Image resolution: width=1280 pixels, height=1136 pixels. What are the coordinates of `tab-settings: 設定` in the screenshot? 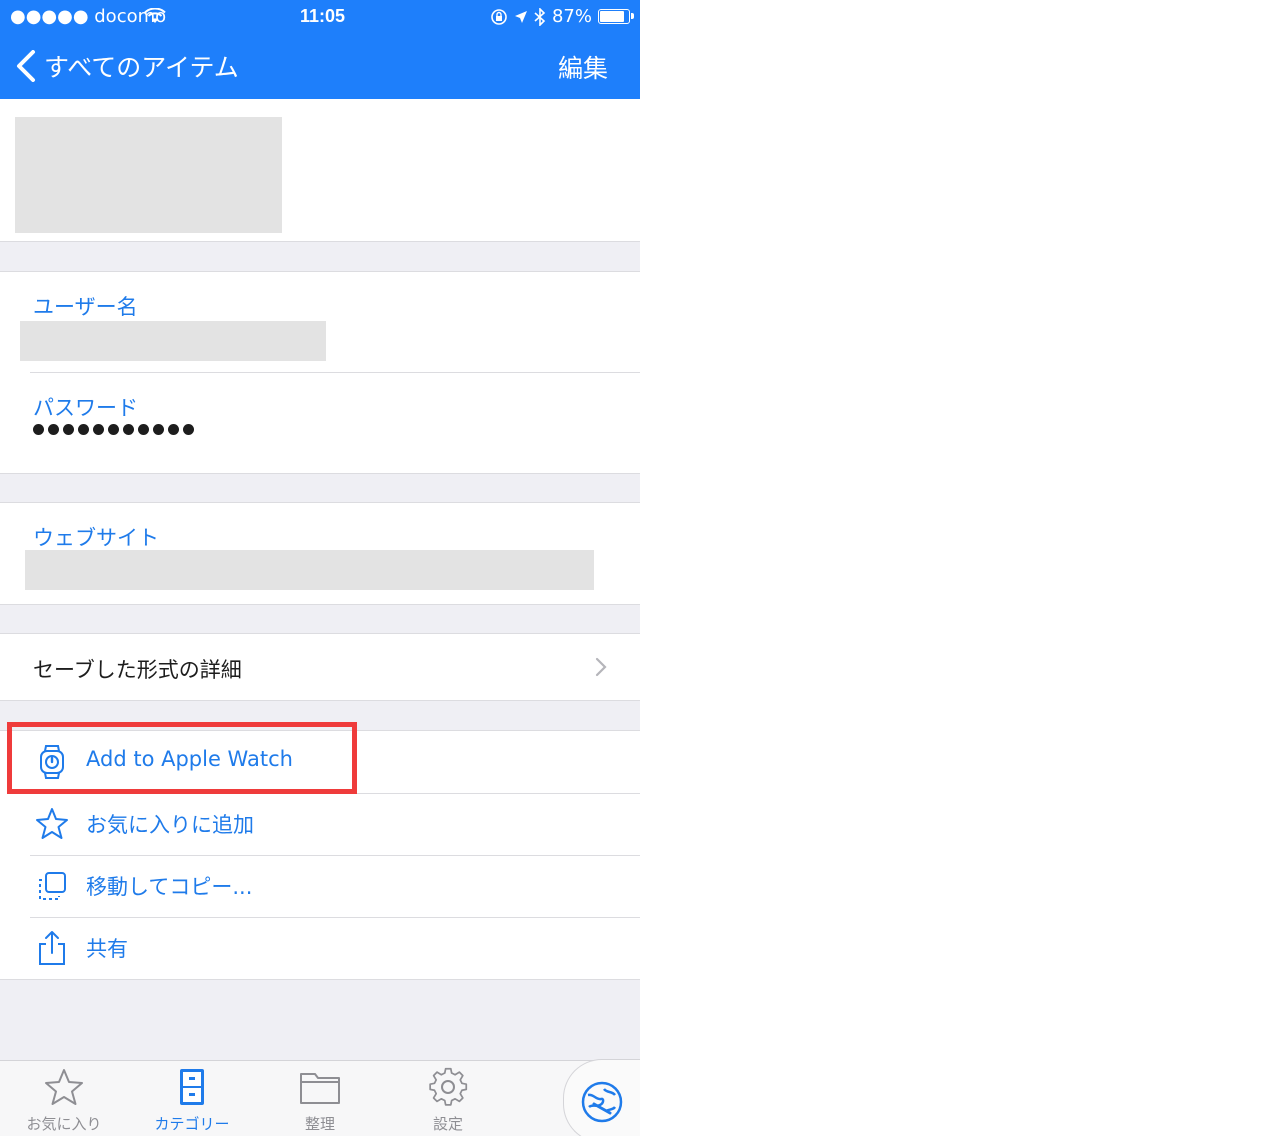 It's located at (448, 1100).